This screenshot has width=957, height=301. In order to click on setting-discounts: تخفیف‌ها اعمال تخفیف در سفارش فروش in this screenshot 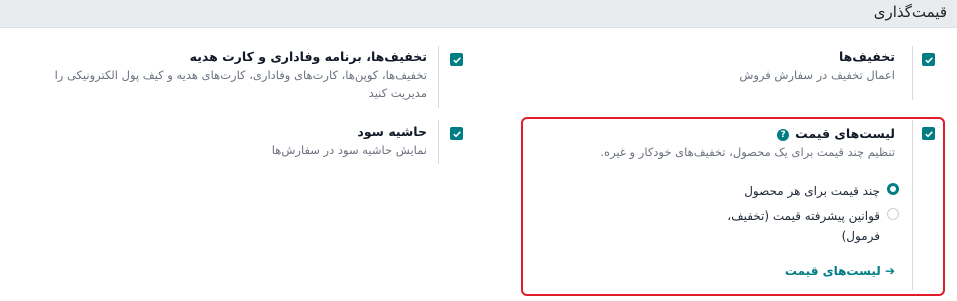, I will do `click(705, 66)`.